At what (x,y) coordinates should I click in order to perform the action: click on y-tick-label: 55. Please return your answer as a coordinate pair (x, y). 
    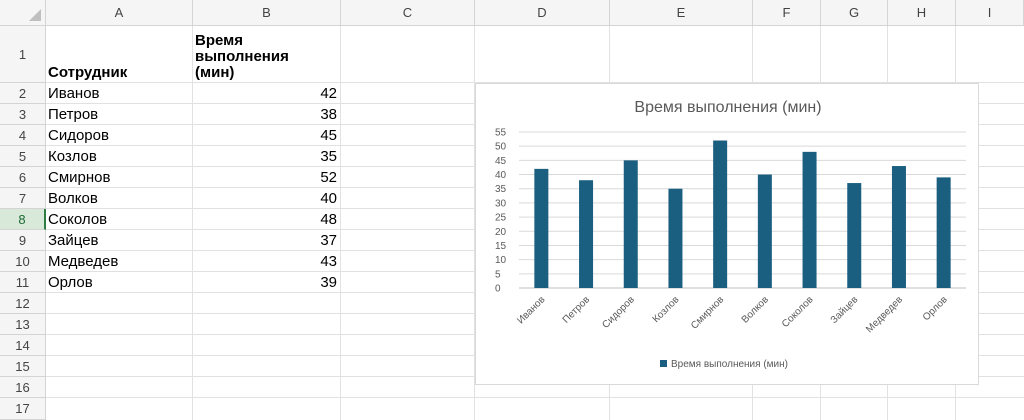
    Looking at the image, I should click on (501, 133).